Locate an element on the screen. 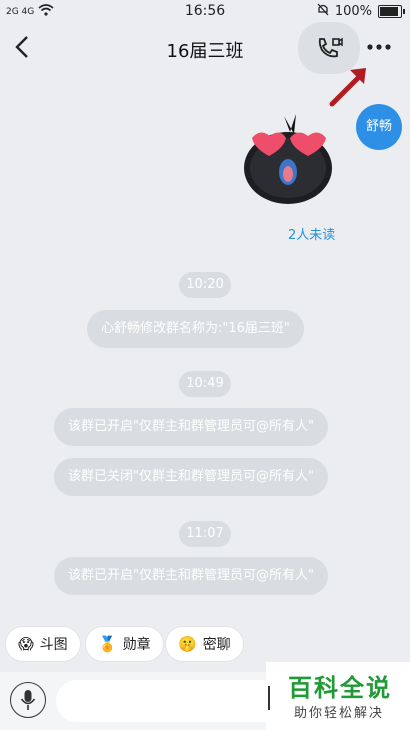 Image resolution: width=410 pixels, height=730 pixels. quick-label: 勋章 is located at coordinates (136, 645).